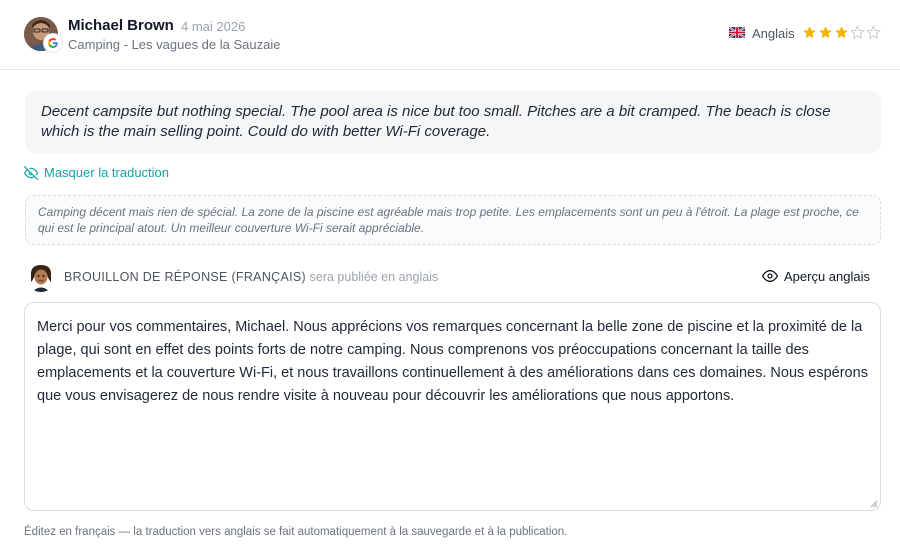 The height and width of the screenshot is (546, 900). Describe the element at coordinates (213, 26) in the screenshot. I see `review-date: 4 mai 2026` at that location.